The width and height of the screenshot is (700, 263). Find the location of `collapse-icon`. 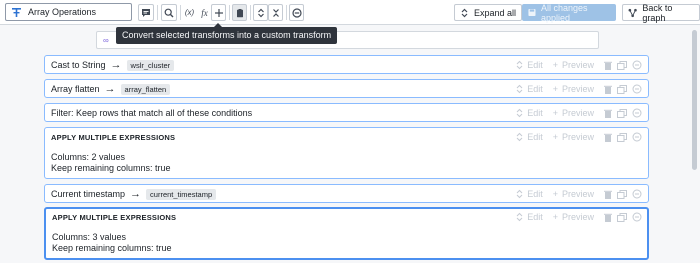

collapse-icon is located at coordinates (275, 12).